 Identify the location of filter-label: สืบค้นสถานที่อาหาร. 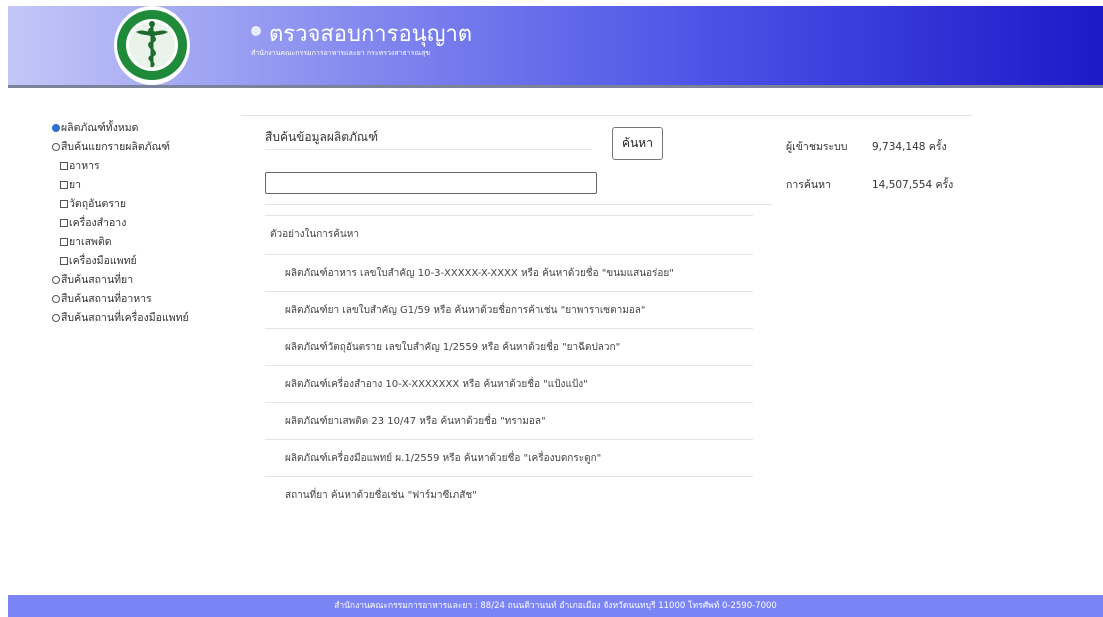
(106, 299).